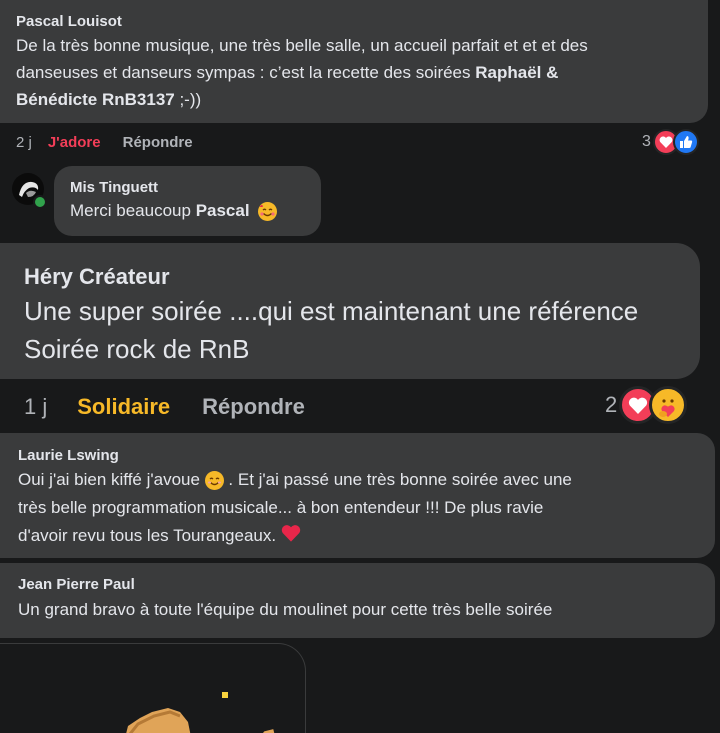 This screenshot has width=720, height=733. I want to click on smiling-face-with-hearts-icon, so click(268, 212).